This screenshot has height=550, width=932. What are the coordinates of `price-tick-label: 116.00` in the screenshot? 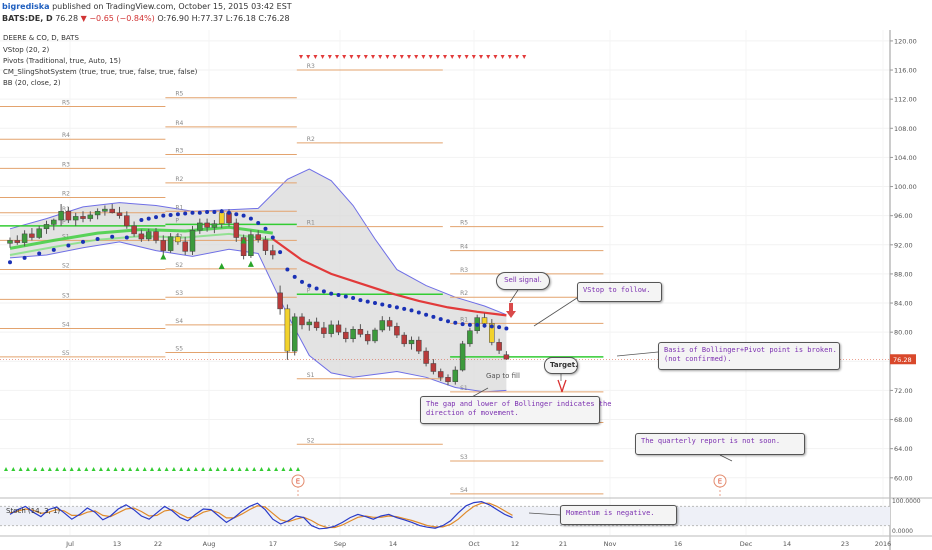 It's located at (905, 71).